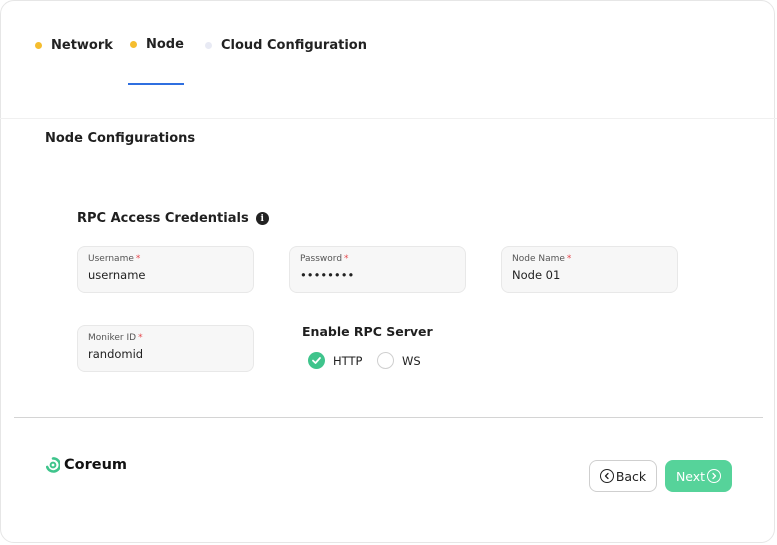 The height and width of the screenshot is (545, 777). Describe the element at coordinates (690, 476) in the screenshot. I see `next-label: Next` at that location.